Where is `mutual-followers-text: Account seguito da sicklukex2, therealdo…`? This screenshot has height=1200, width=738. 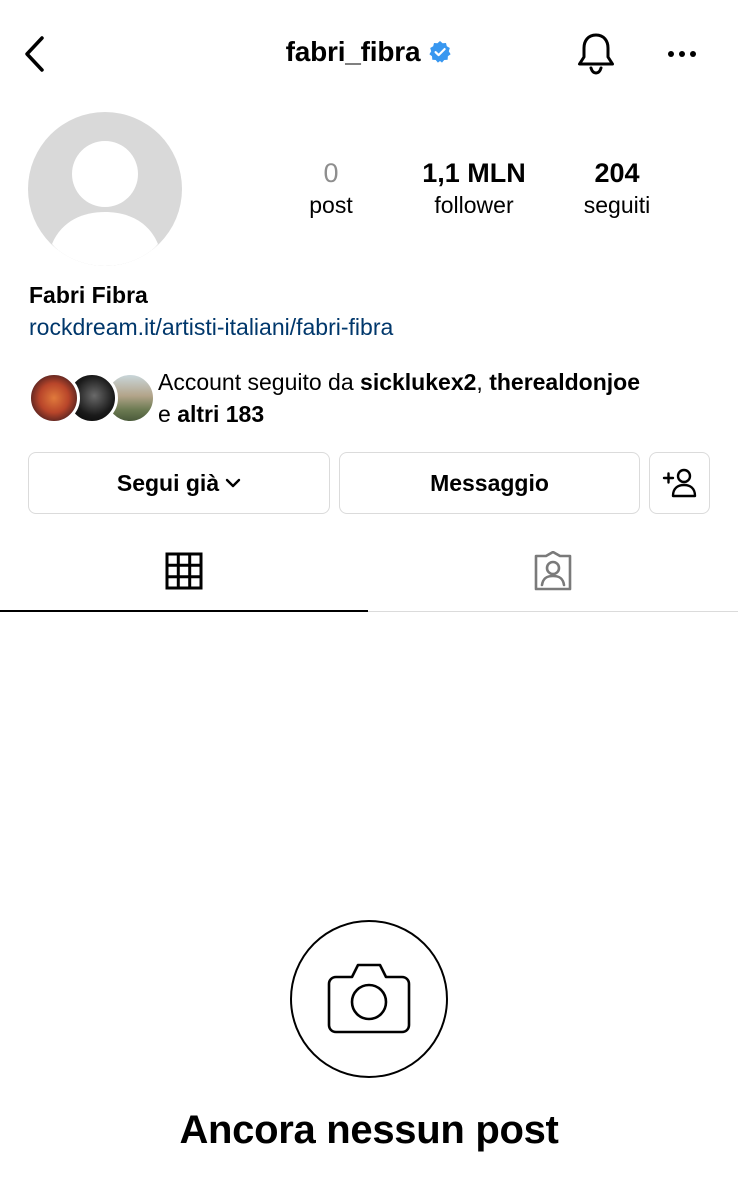 mutual-followers-text: Account seguito da sicklukex2, therealdo… is located at coordinates (443, 398).